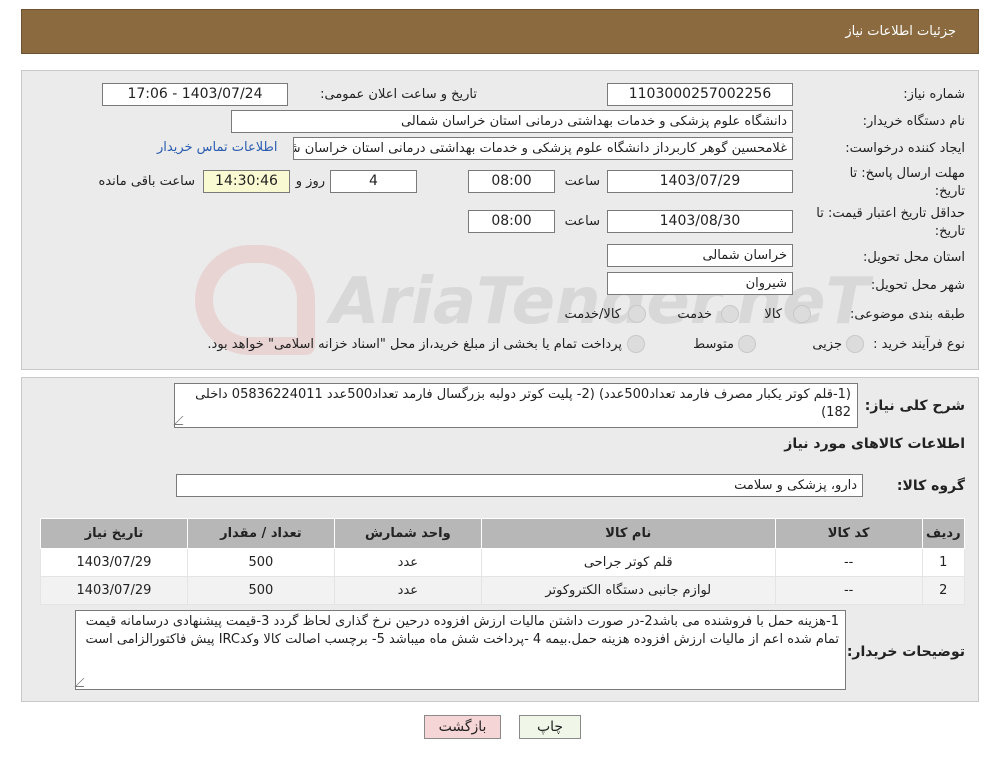  What do you see at coordinates (260, 533) in the screenshot?
I see `col-qty: تعداد / مقدار` at bounding box center [260, 533].